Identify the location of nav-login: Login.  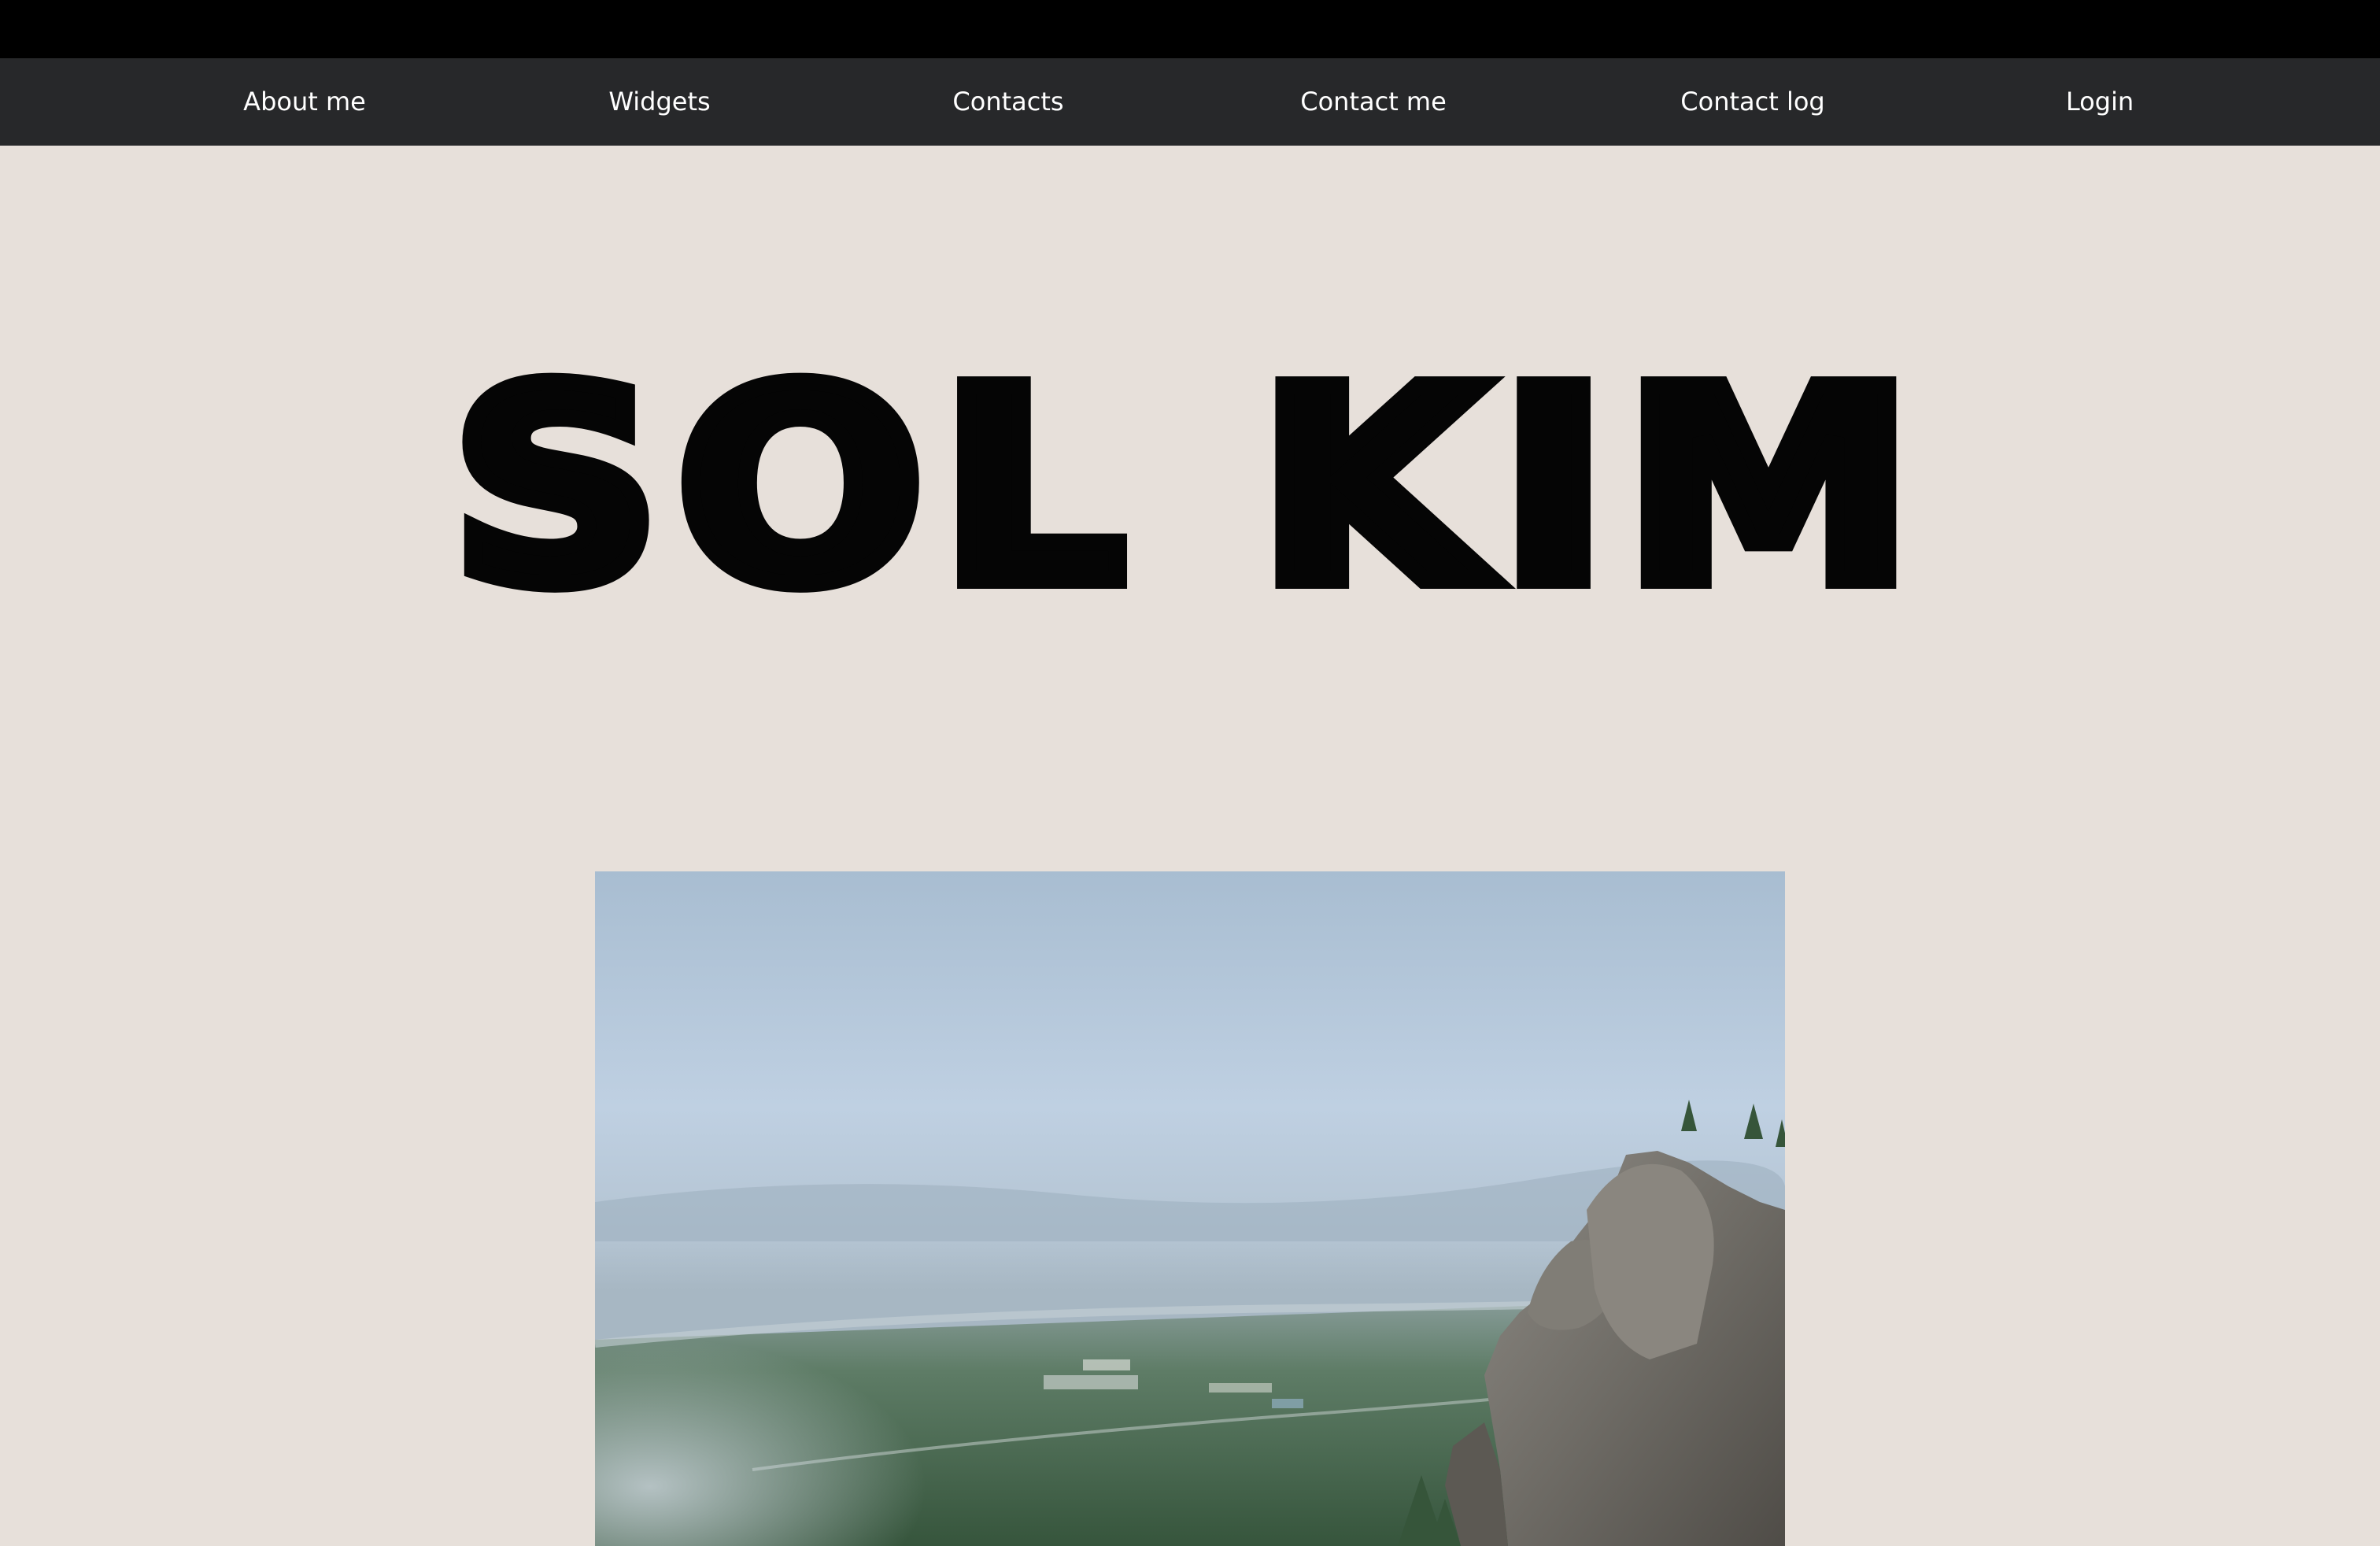
(2100, 102).